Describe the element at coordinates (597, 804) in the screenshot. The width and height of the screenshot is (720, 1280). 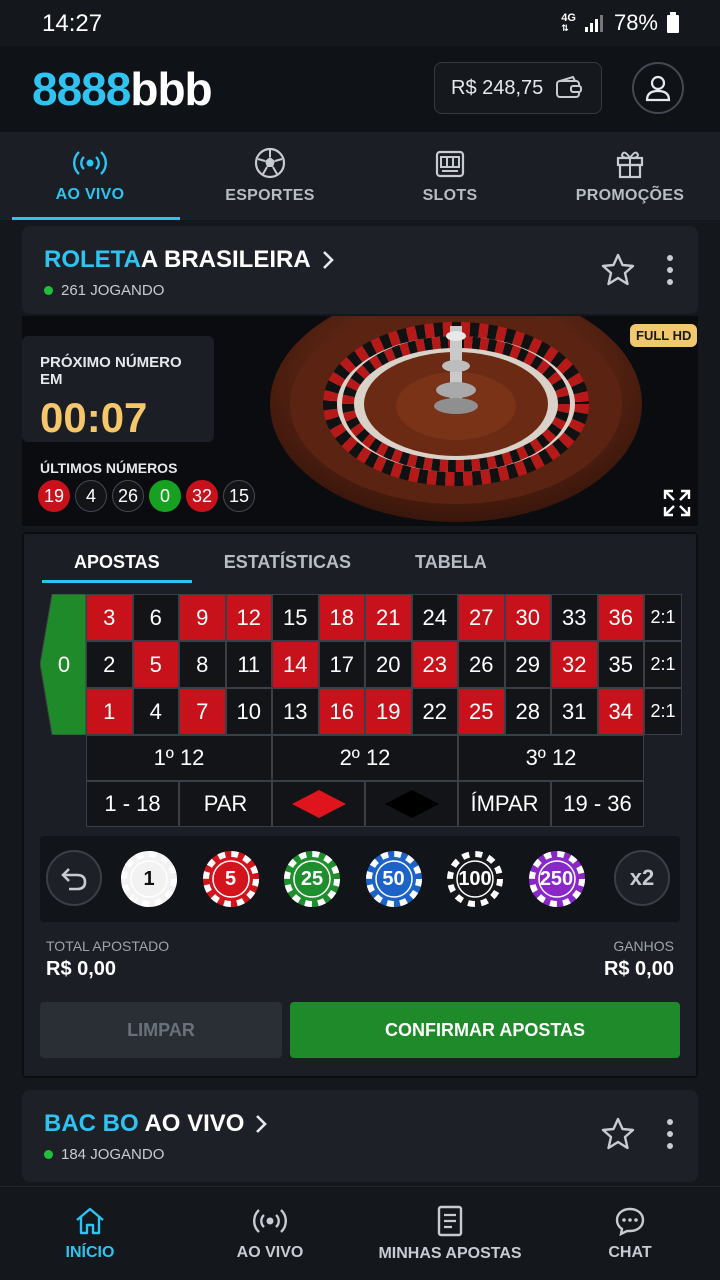
I see `bet-high-19-36: 19 - 36` at that location.